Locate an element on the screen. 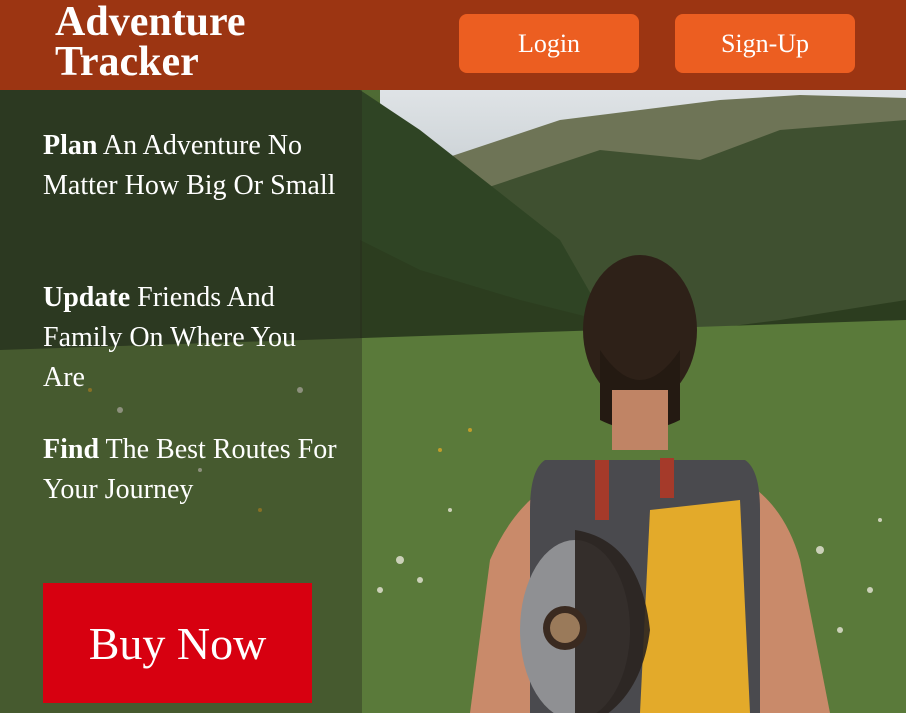 The height and width of the screenshot is (713, 906). buy-now-button: Buy Now is located at coordinates (177, 643).